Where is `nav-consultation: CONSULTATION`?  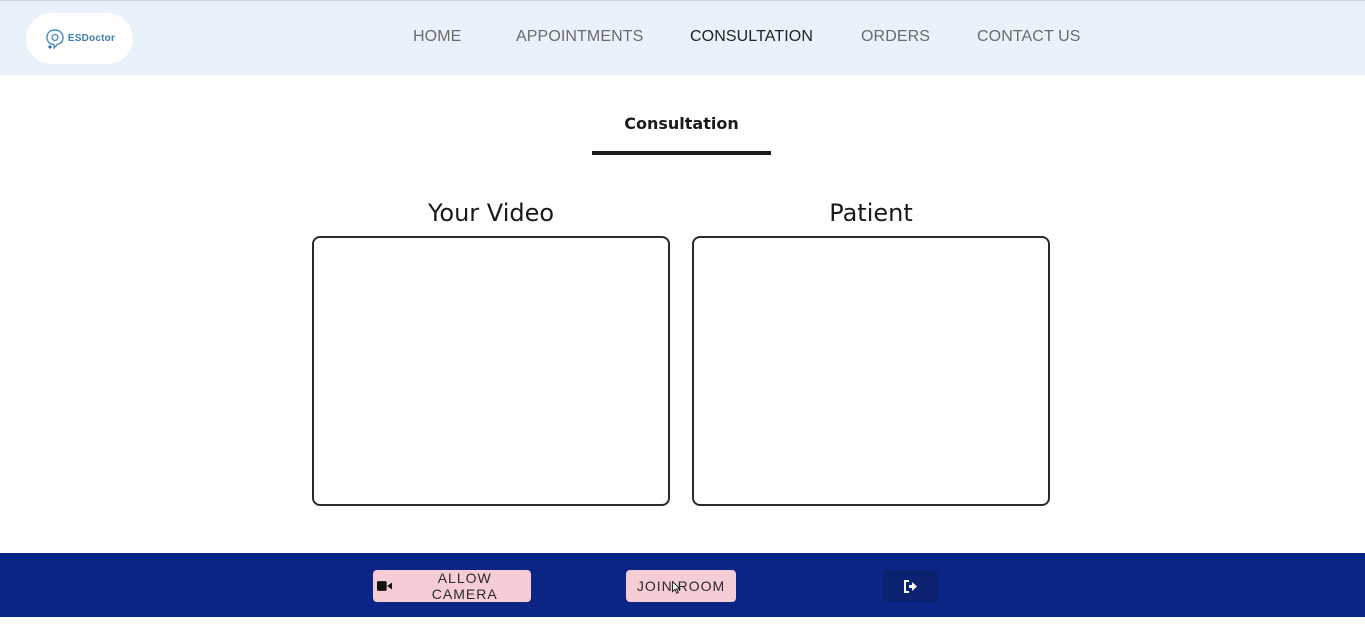 nav-consultation: CONSULTATION is located at coordinates (751, 37).